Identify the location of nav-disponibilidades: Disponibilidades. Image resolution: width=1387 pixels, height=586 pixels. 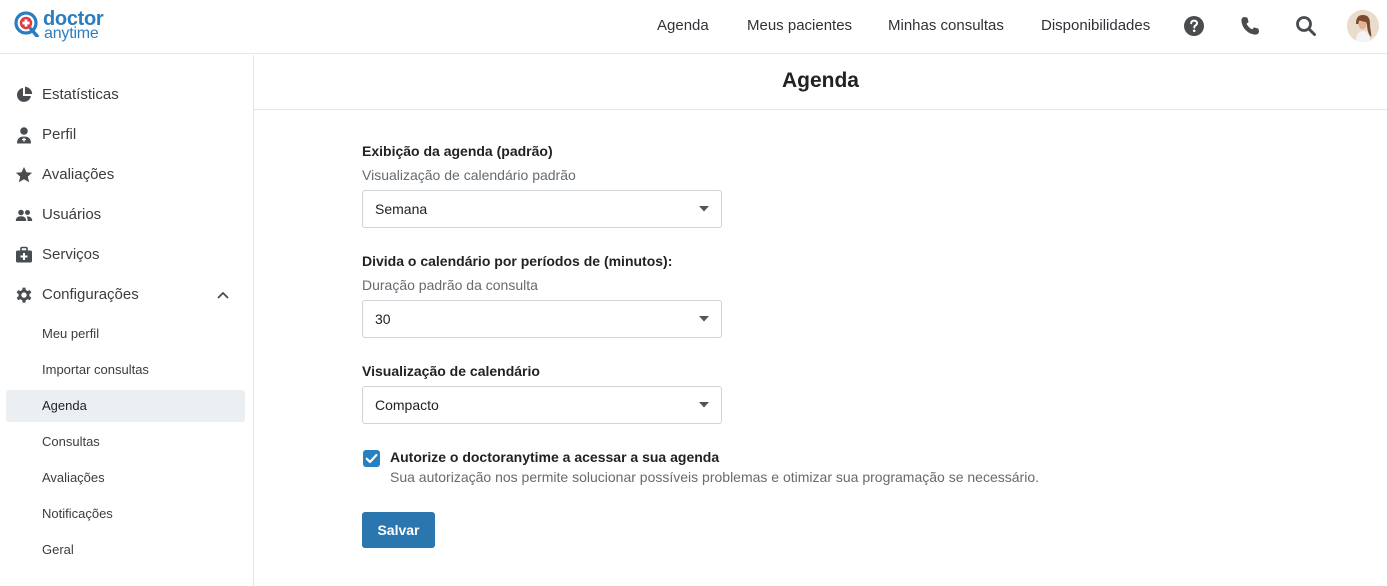
(1095, 25).